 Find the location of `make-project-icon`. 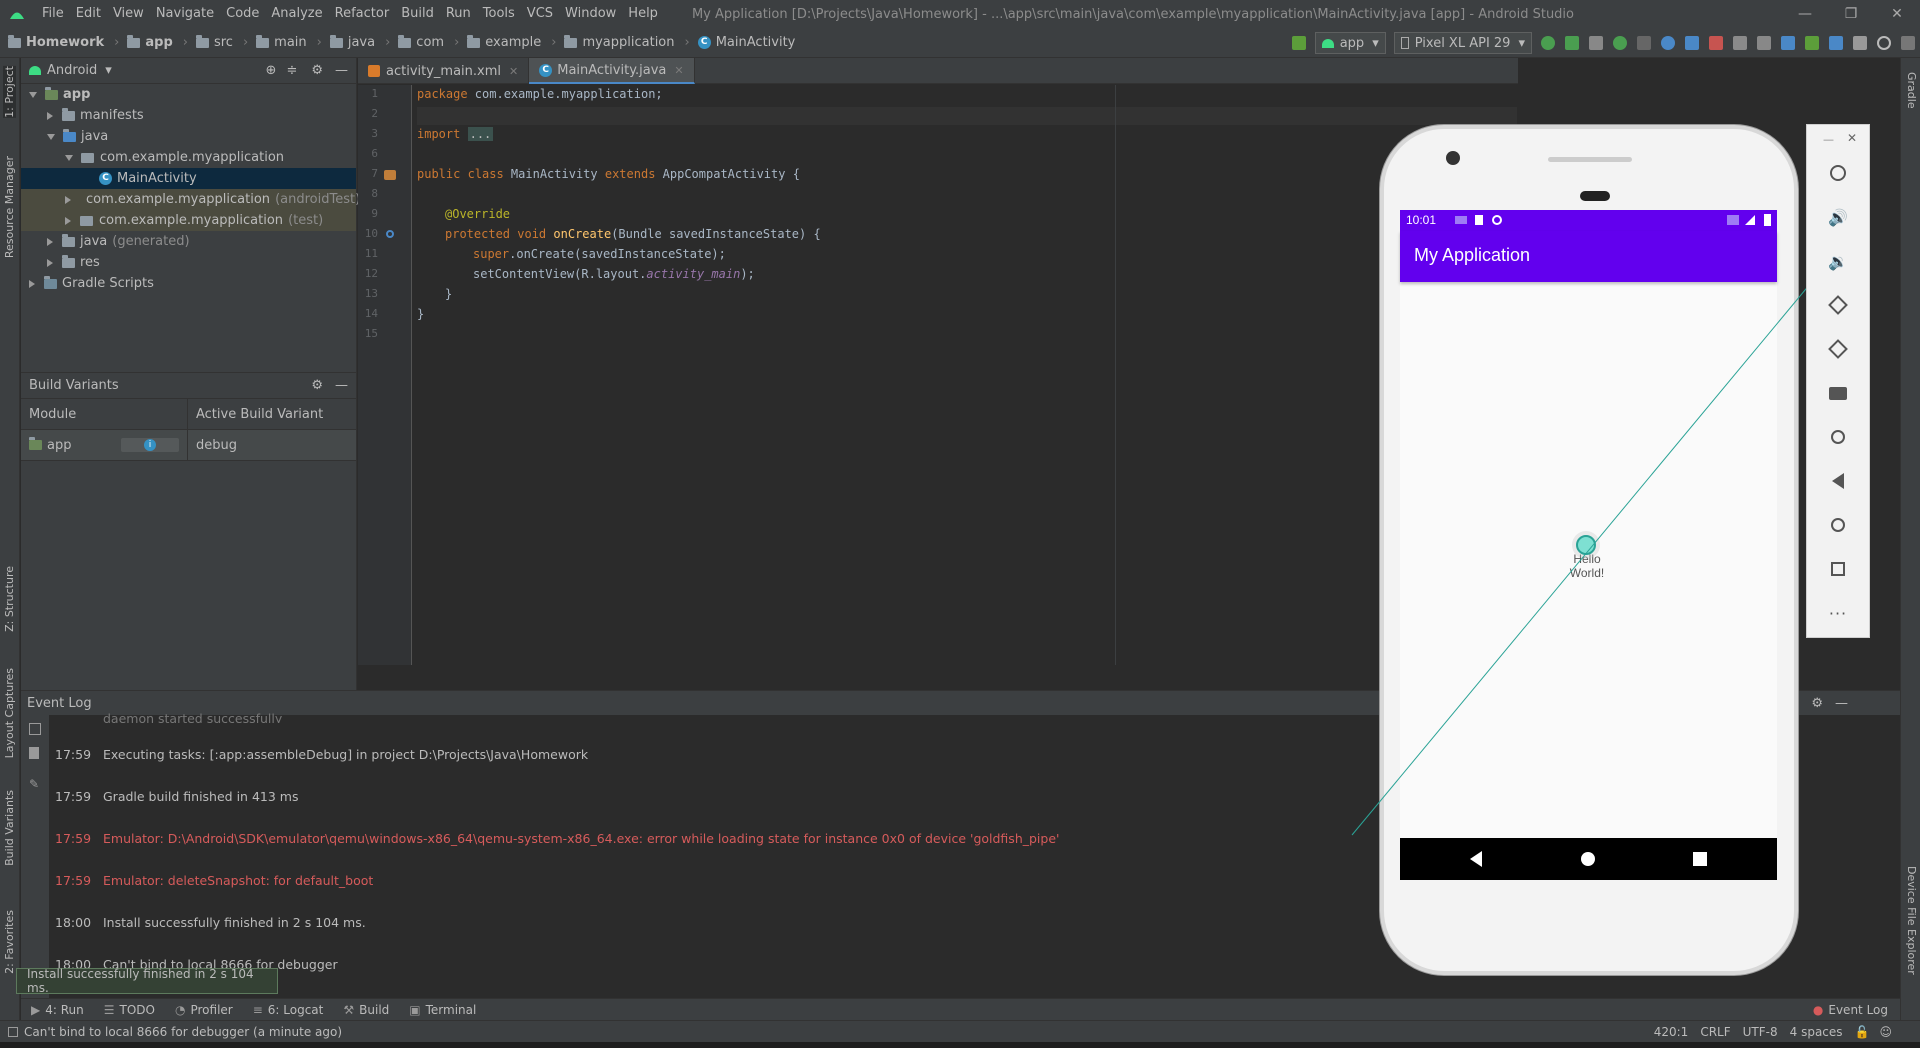

make-project-icon is located at coordinates (1298, 43).